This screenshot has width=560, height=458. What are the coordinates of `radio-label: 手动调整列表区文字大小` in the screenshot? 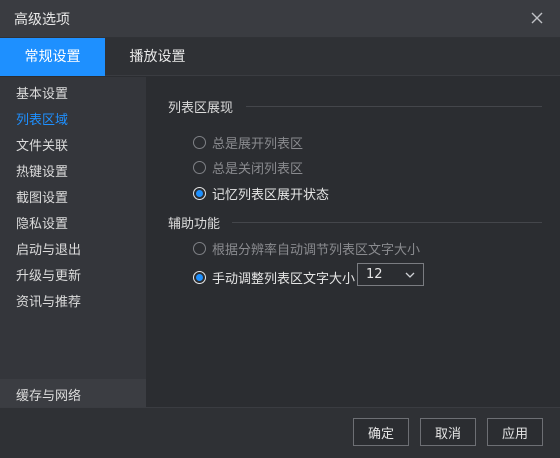 It's located at (284, 279).